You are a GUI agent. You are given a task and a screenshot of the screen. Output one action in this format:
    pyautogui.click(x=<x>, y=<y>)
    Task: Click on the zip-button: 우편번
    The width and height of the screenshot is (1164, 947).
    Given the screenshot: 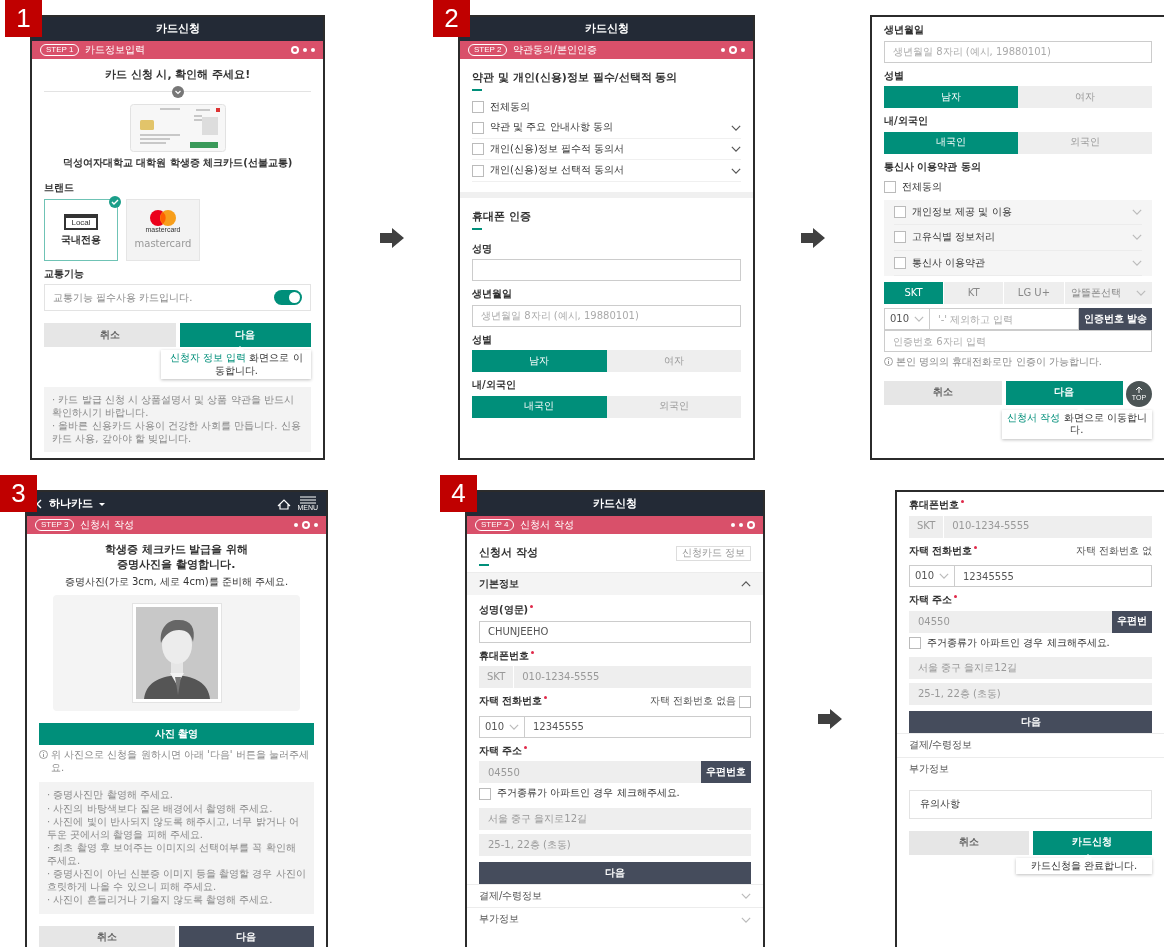 What is the action you would take?
    pyautogui.click(x=1132, y=621)
    